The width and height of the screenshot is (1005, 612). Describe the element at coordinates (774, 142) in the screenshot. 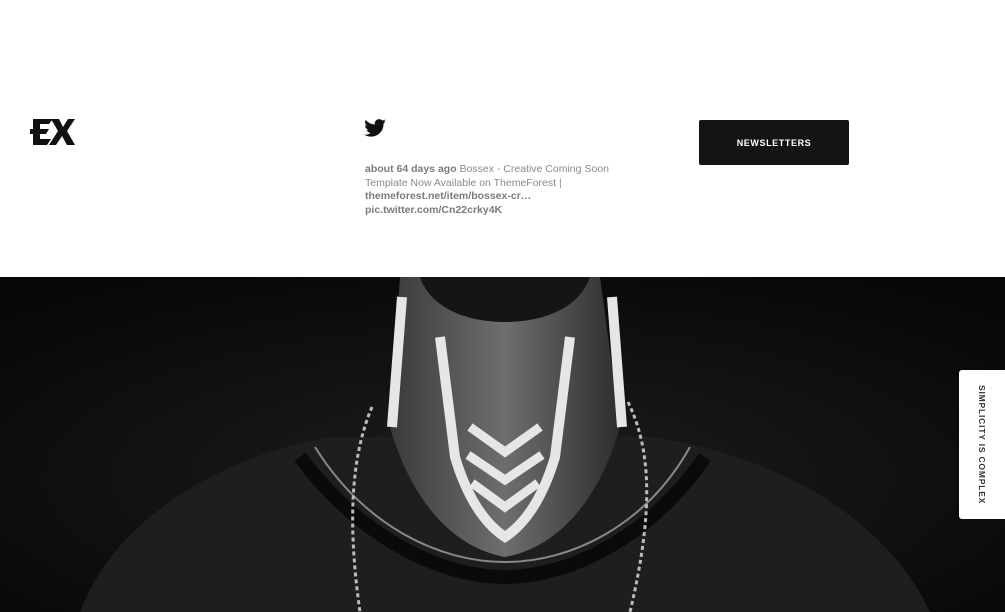

I see `newsletters-button: NEWSLETTERS` at that location.